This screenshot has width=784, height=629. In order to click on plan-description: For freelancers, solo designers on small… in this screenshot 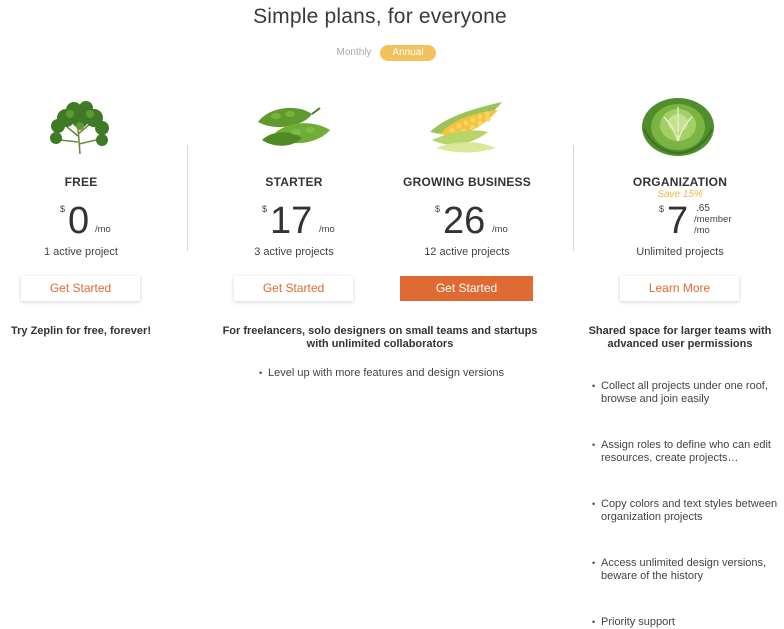, I will do `click(380, 337)`.